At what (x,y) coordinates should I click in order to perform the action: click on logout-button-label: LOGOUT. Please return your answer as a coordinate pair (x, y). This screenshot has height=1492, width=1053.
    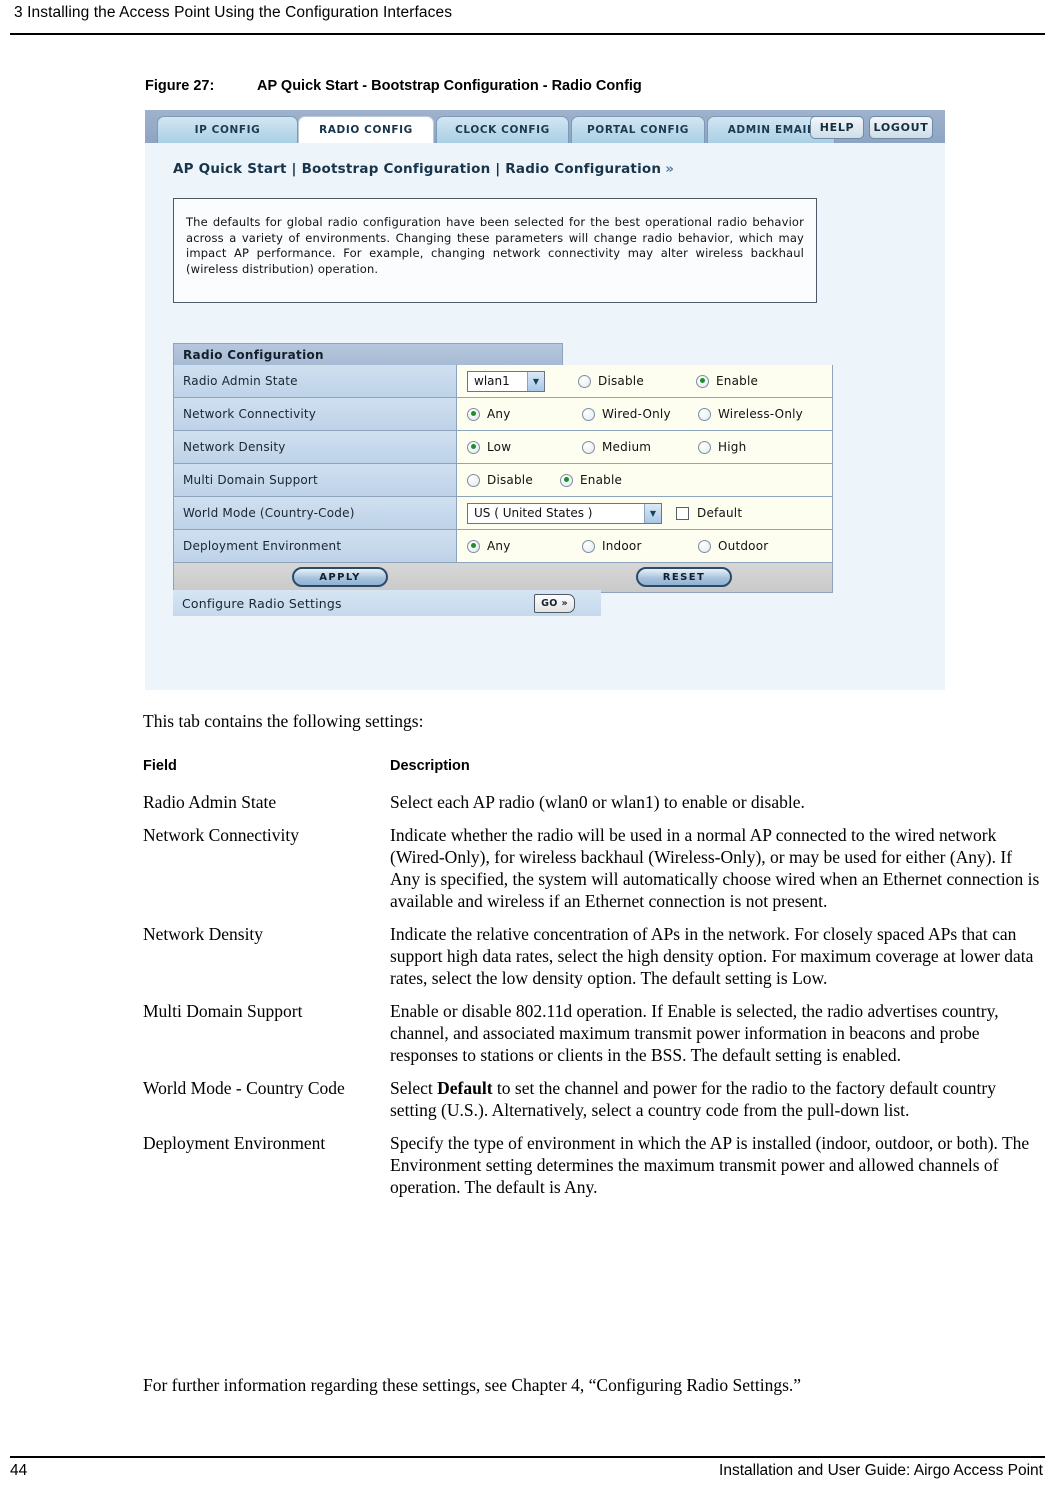
    Looking at the image, I should click on (901, 127).